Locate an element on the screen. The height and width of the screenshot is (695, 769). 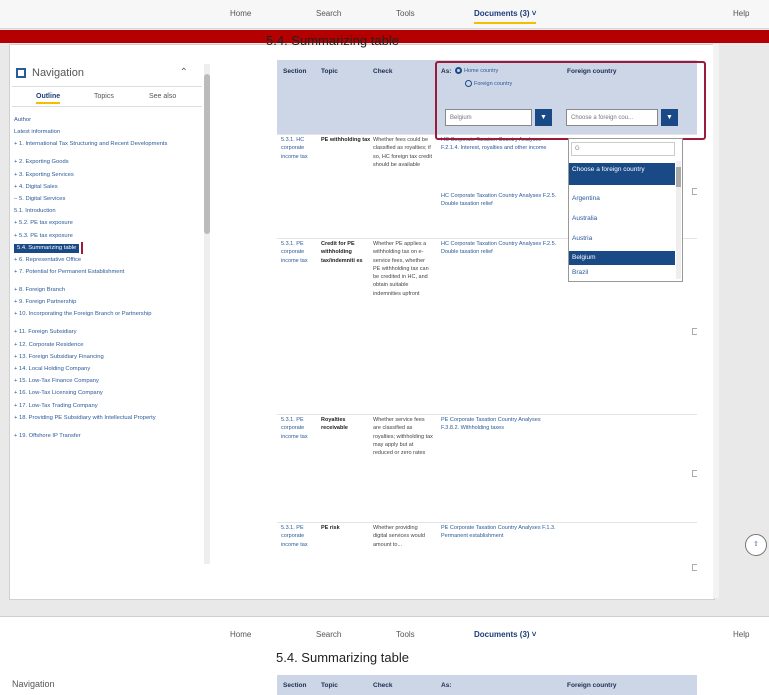
nav-outline-item: + 11. Foreign Subsidiary is located at coordinates (107, 332).